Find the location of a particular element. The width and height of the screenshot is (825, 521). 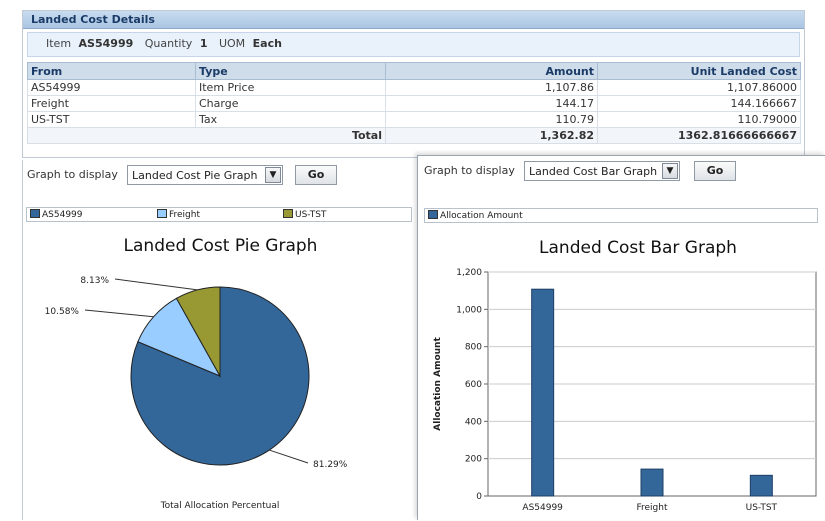

item-summary: Item AS54999 Quantity 1 UOM Each is located at coordinates (413, 44).